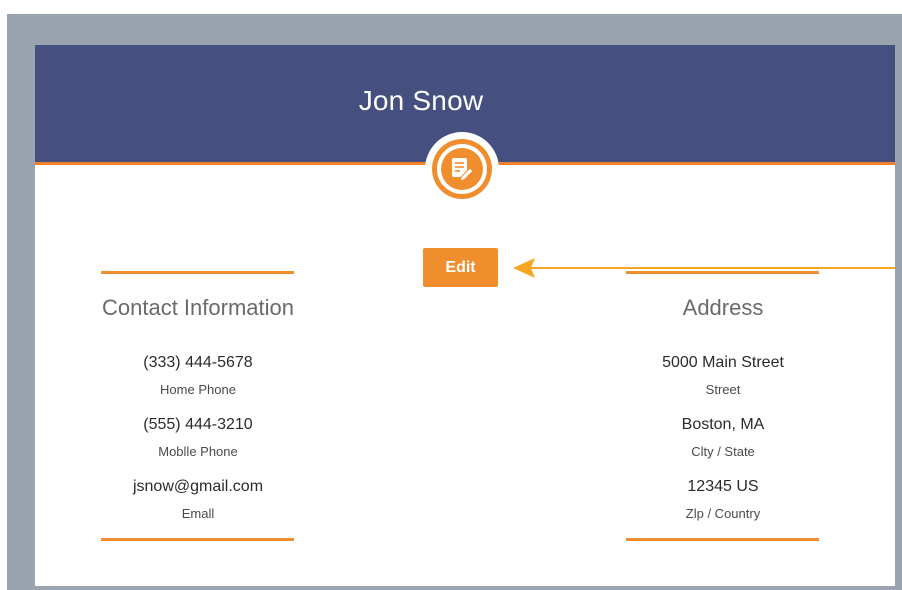 This screenshot has width=902, height=590. I want to click on profile-name: Jon Snow, so click(421, 100).